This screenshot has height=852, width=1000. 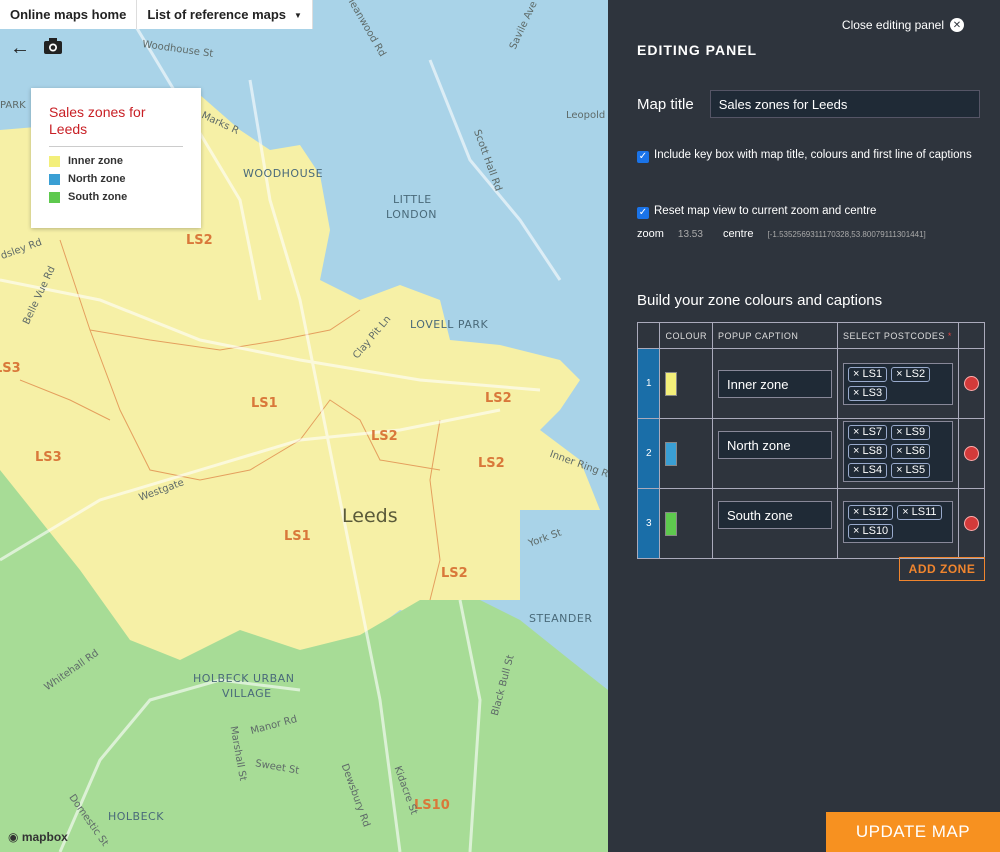 I want to click on mapbox-icon: ◉, so click(x=13, y=837).